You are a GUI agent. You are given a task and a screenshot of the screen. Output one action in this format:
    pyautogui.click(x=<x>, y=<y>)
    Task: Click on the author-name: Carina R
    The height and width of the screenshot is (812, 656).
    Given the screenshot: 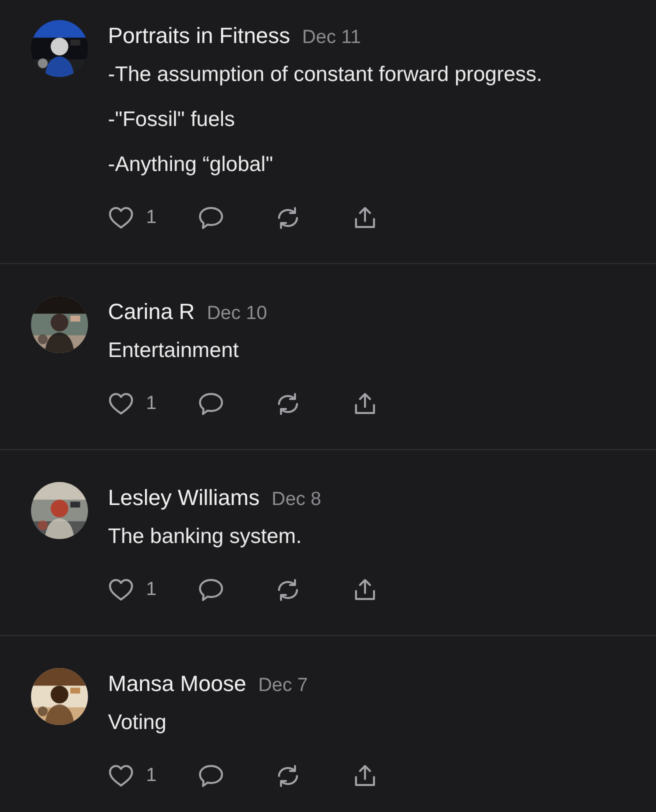 What is the action you would take?
    pyautogui.click(x=151, y=312)
    